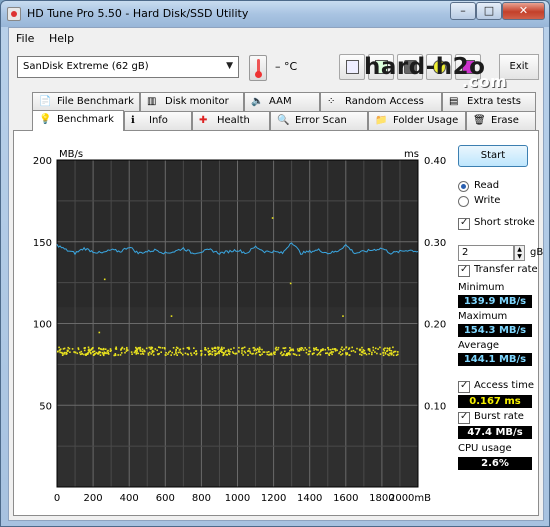 The image size is (550, 527). What do you see at coordinates (61, 38) in the screenshot?
I see `menu-help: Help` at bounding box center [61, 38].